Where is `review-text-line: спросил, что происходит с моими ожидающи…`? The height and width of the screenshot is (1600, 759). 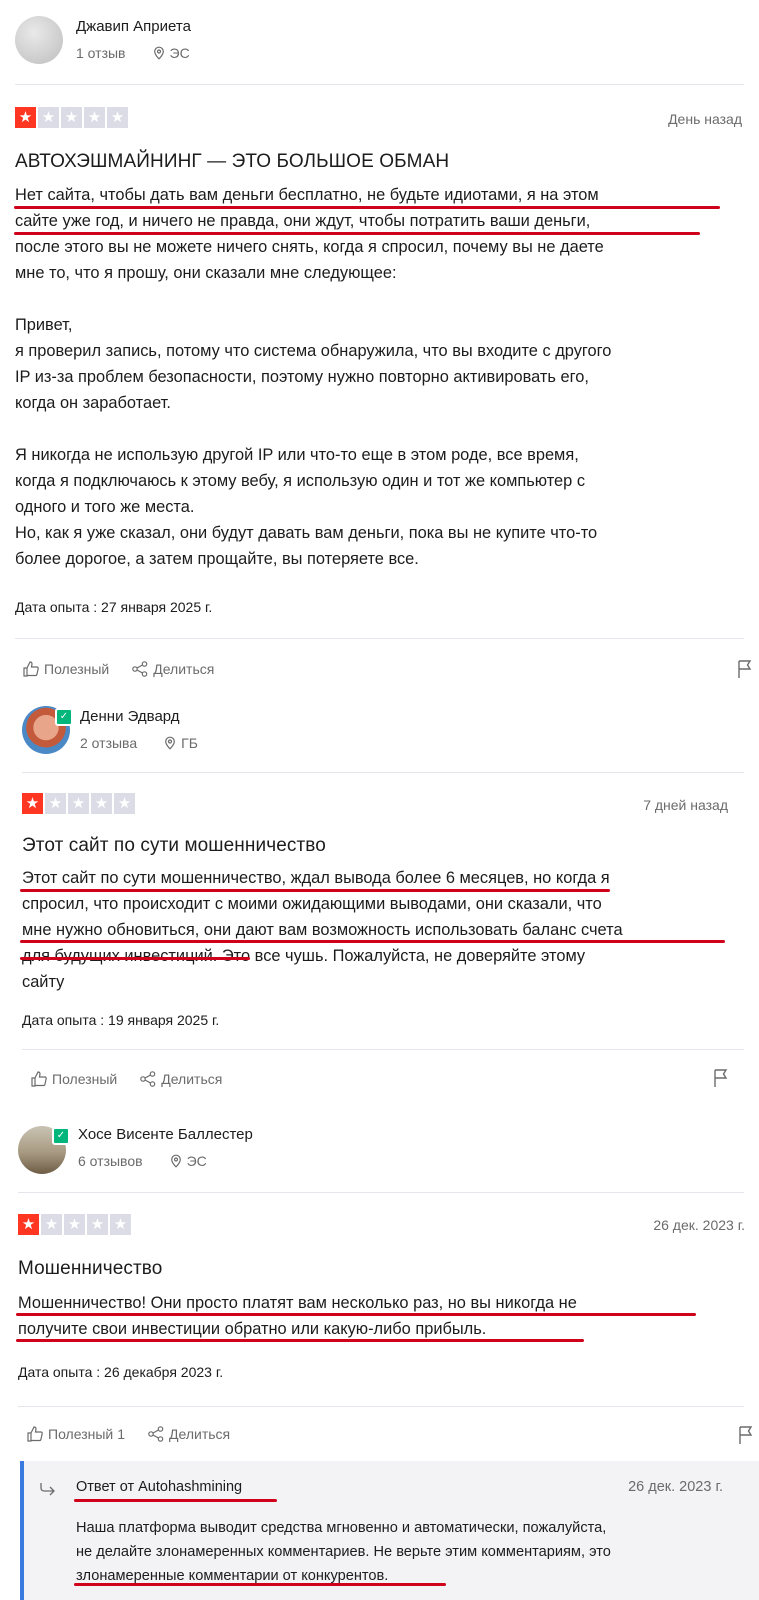
review-text-line: спросил, что происходит с моими ожидающи… is located at coordinates (312, 904).